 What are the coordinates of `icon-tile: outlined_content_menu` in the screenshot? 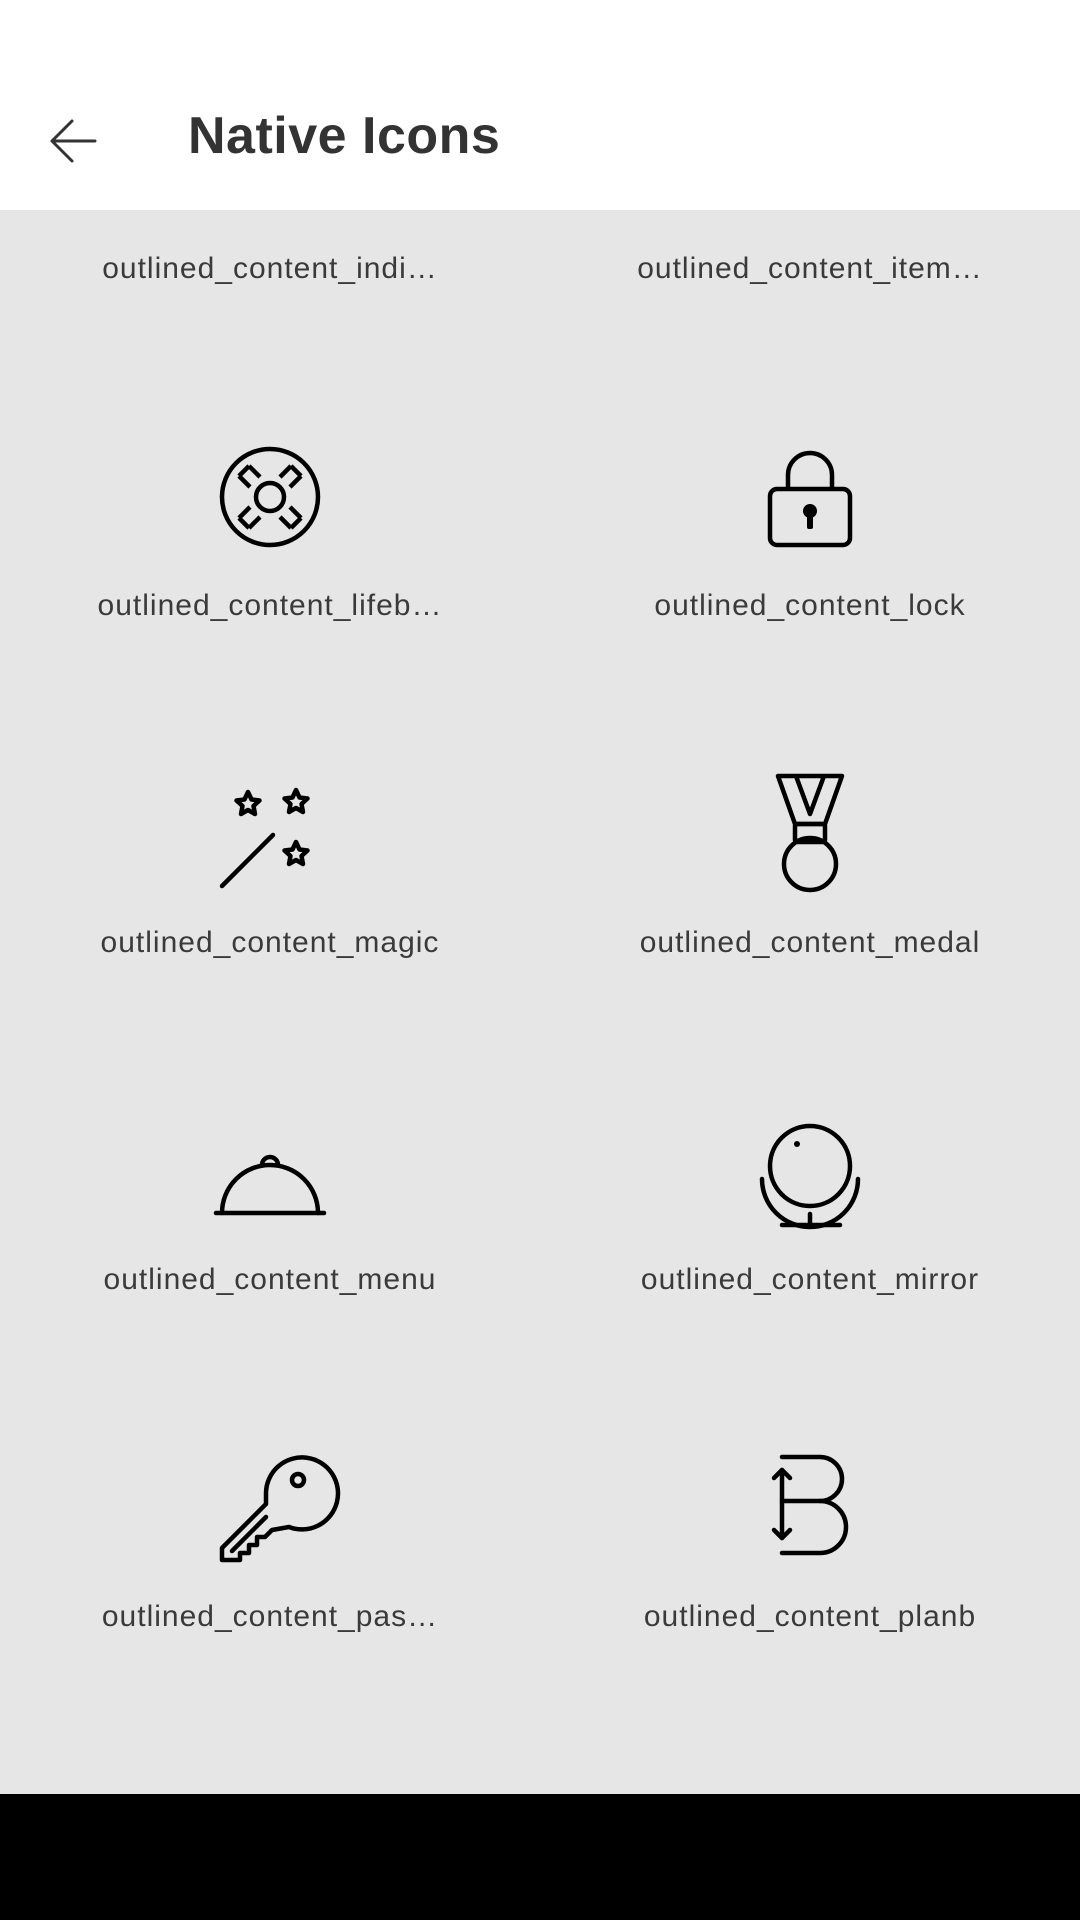 It's located at (270, 1126).